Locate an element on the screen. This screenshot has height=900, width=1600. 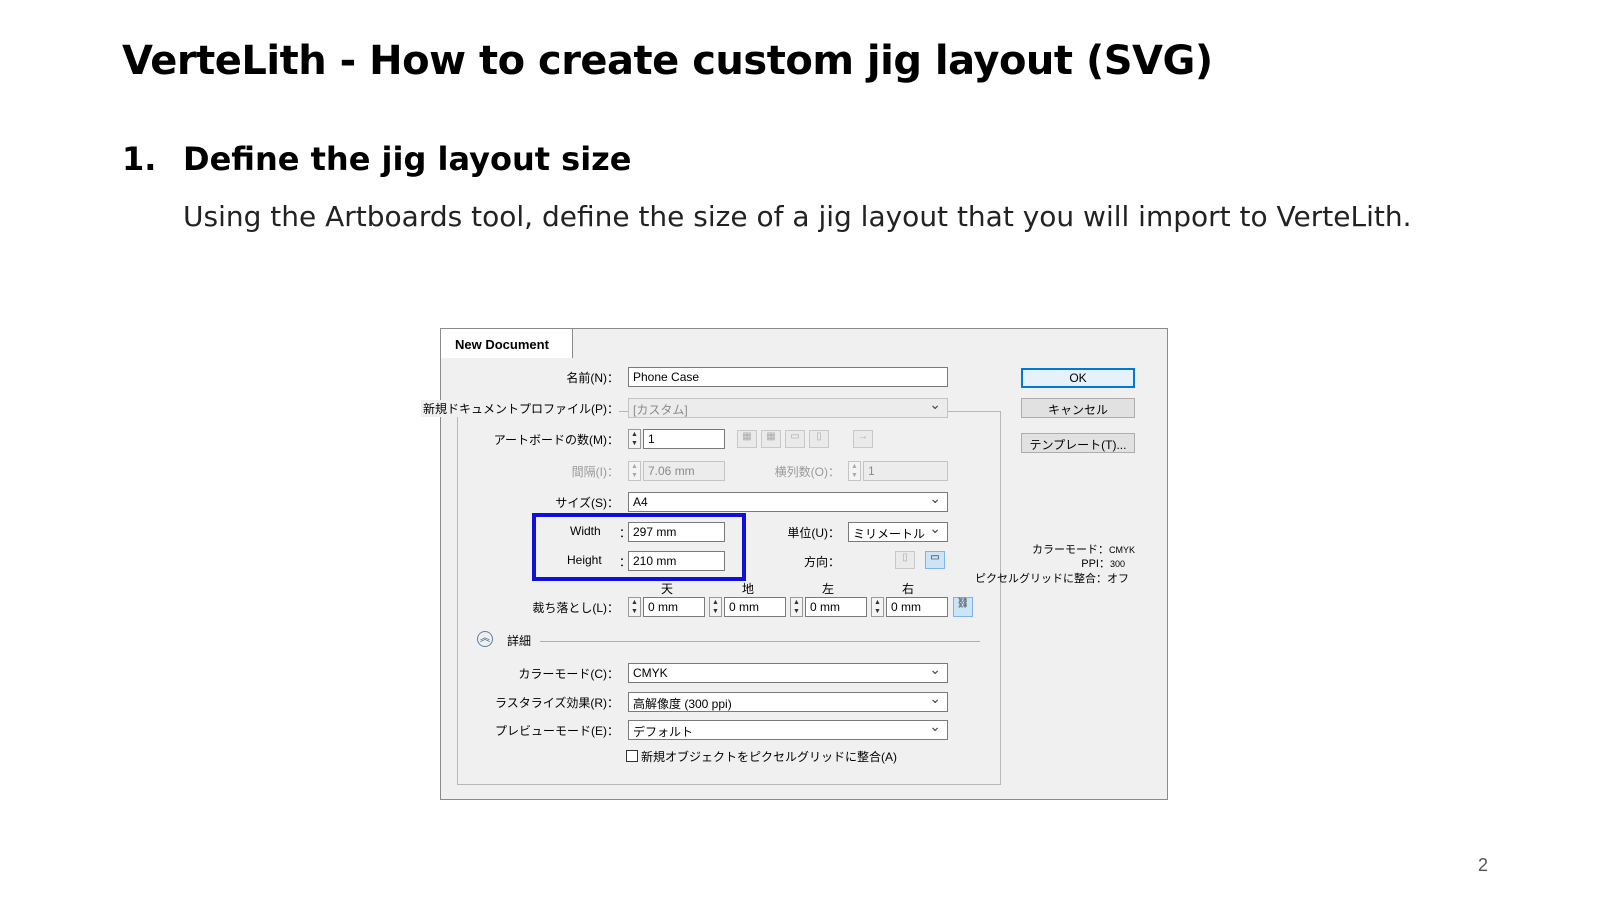
step-number: 1. is located at coordinates (139, 159).